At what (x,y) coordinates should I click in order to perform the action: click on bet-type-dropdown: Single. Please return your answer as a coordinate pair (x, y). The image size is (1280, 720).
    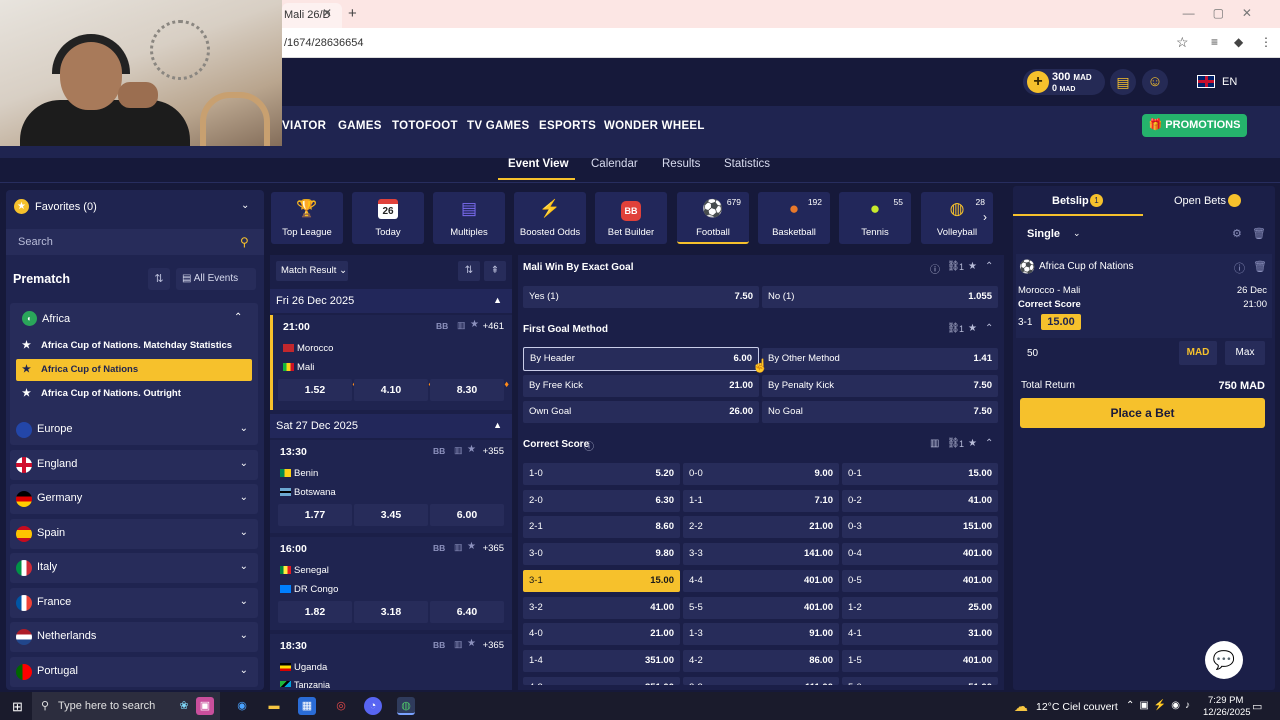
    Looking at the image, I should click on (1043, 234).